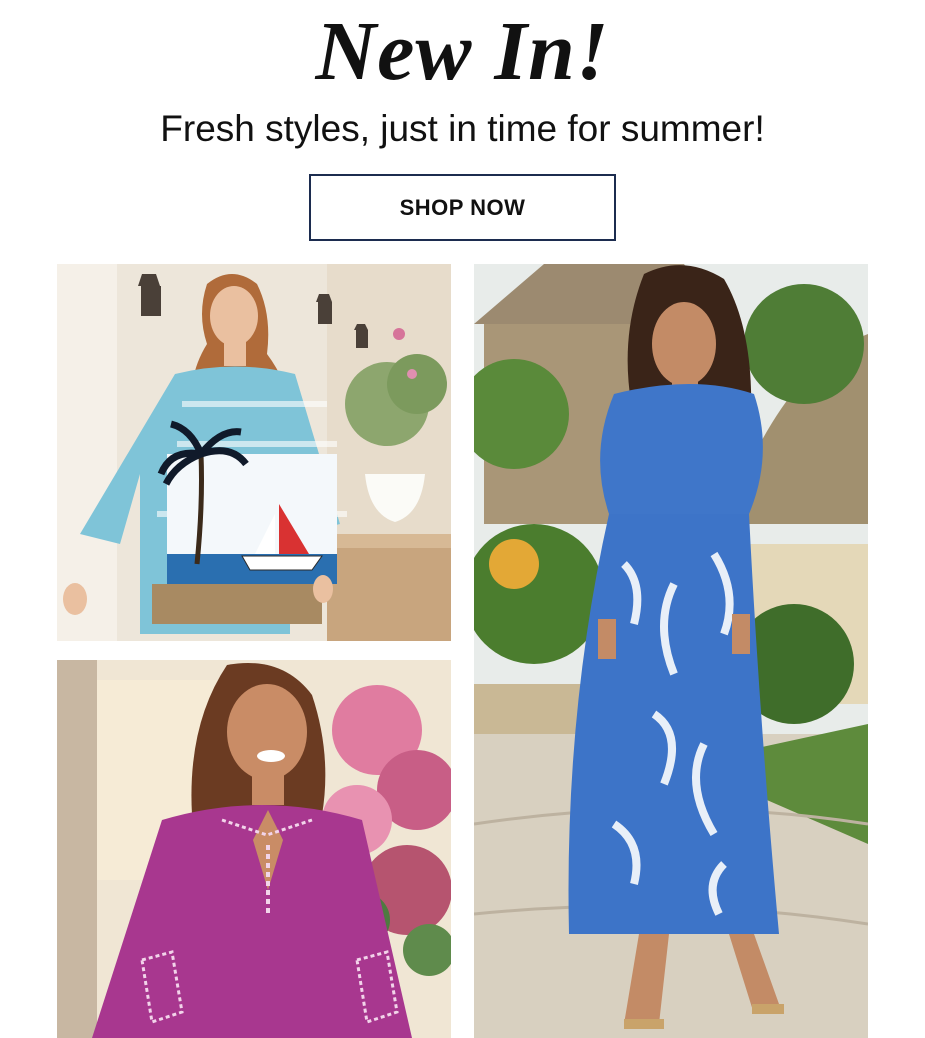  What do you see at coordinates (462, 207) in the screenshot?
I see `shop-now-button: SHOP NOW` at bounding box center [462, 207].